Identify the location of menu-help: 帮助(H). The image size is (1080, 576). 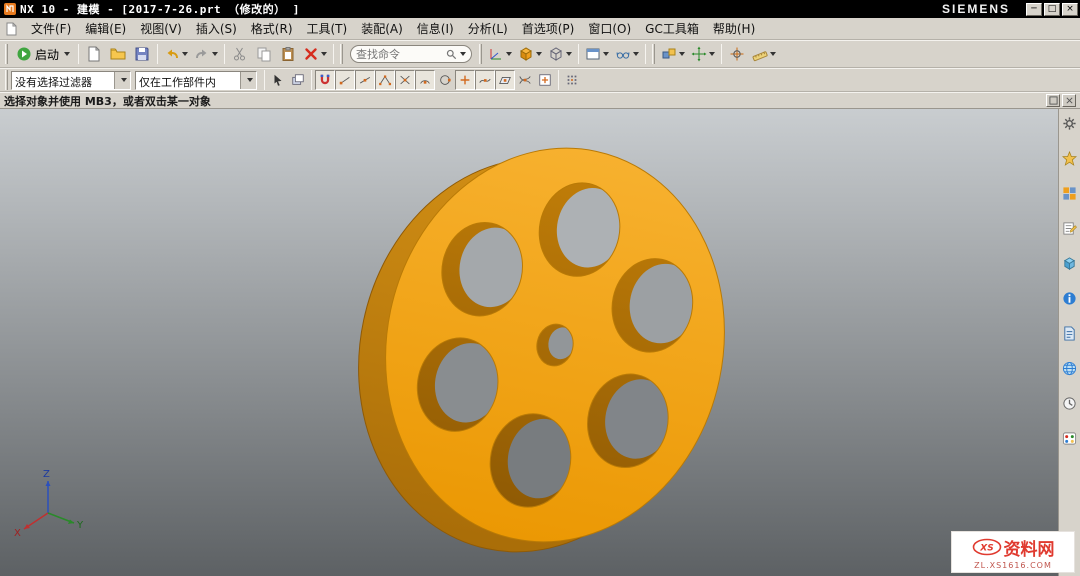
(734, 28).